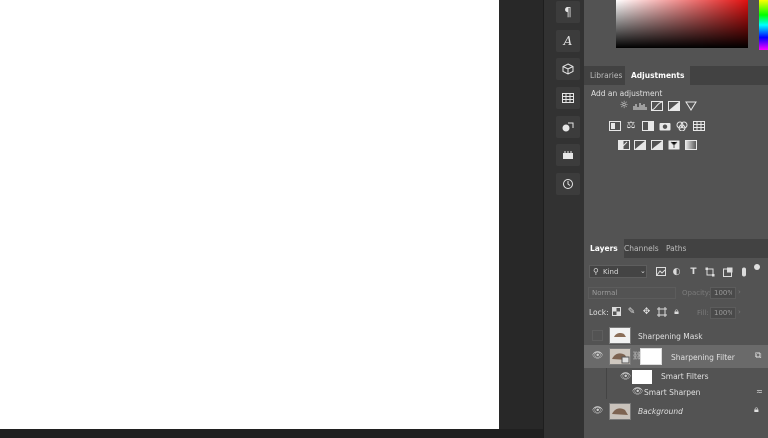 The width and height of the screenshot is (768, 438). Describe the element at coordinates (641, 248) in the screenshot. I see `tab-channels: Channels` at that location.